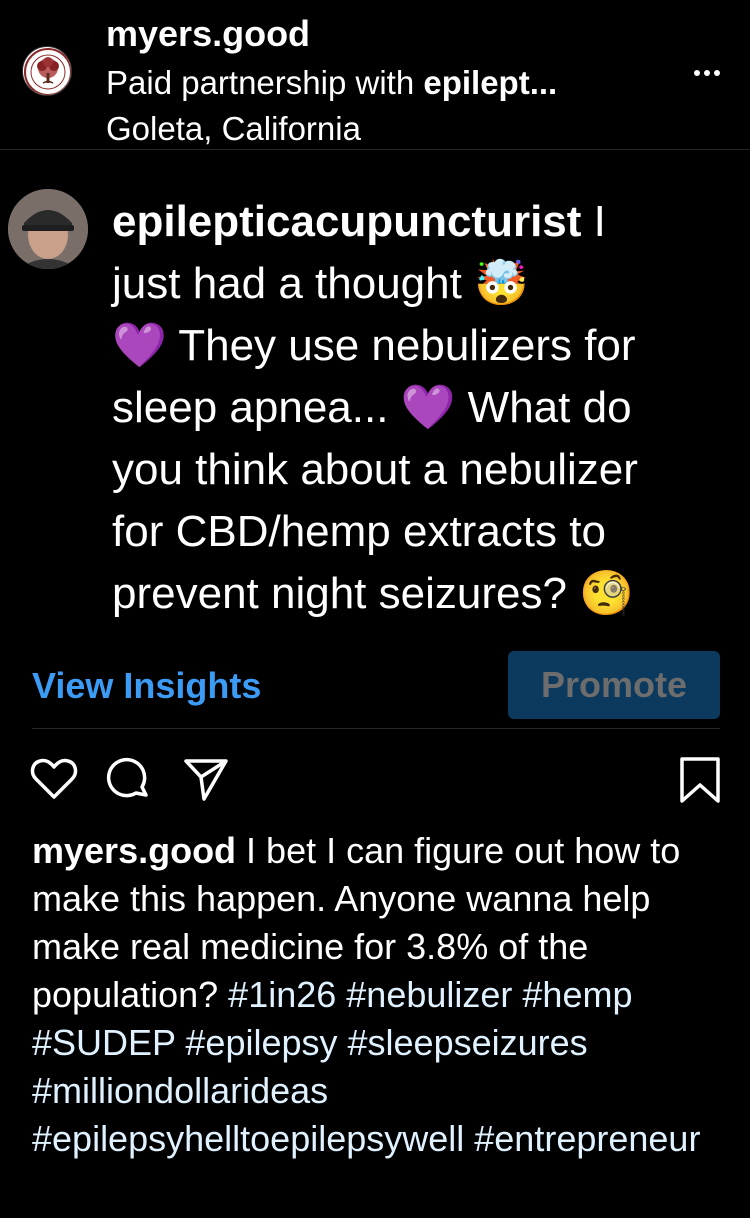 Image resolution: width=750 pixels, height=1218 pixels. I want to click on tree-logo-icon, so click(47, 71).